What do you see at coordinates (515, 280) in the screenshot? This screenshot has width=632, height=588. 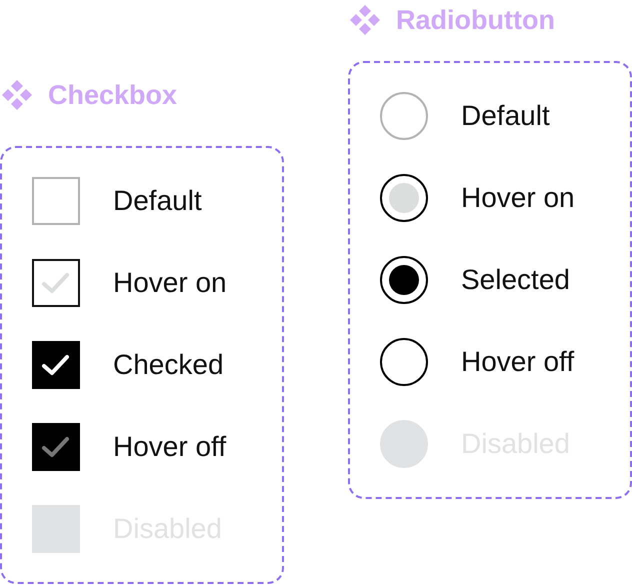 I see `variant-label: Selected` at bounding box center [515, 280].